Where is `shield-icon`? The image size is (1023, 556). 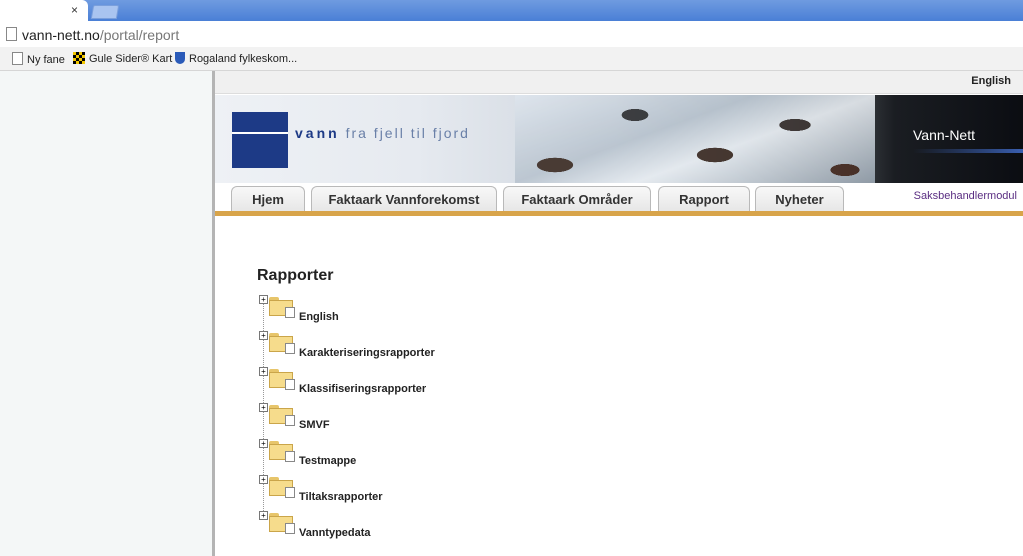 shield-icon is located at coordinates (180, 58).